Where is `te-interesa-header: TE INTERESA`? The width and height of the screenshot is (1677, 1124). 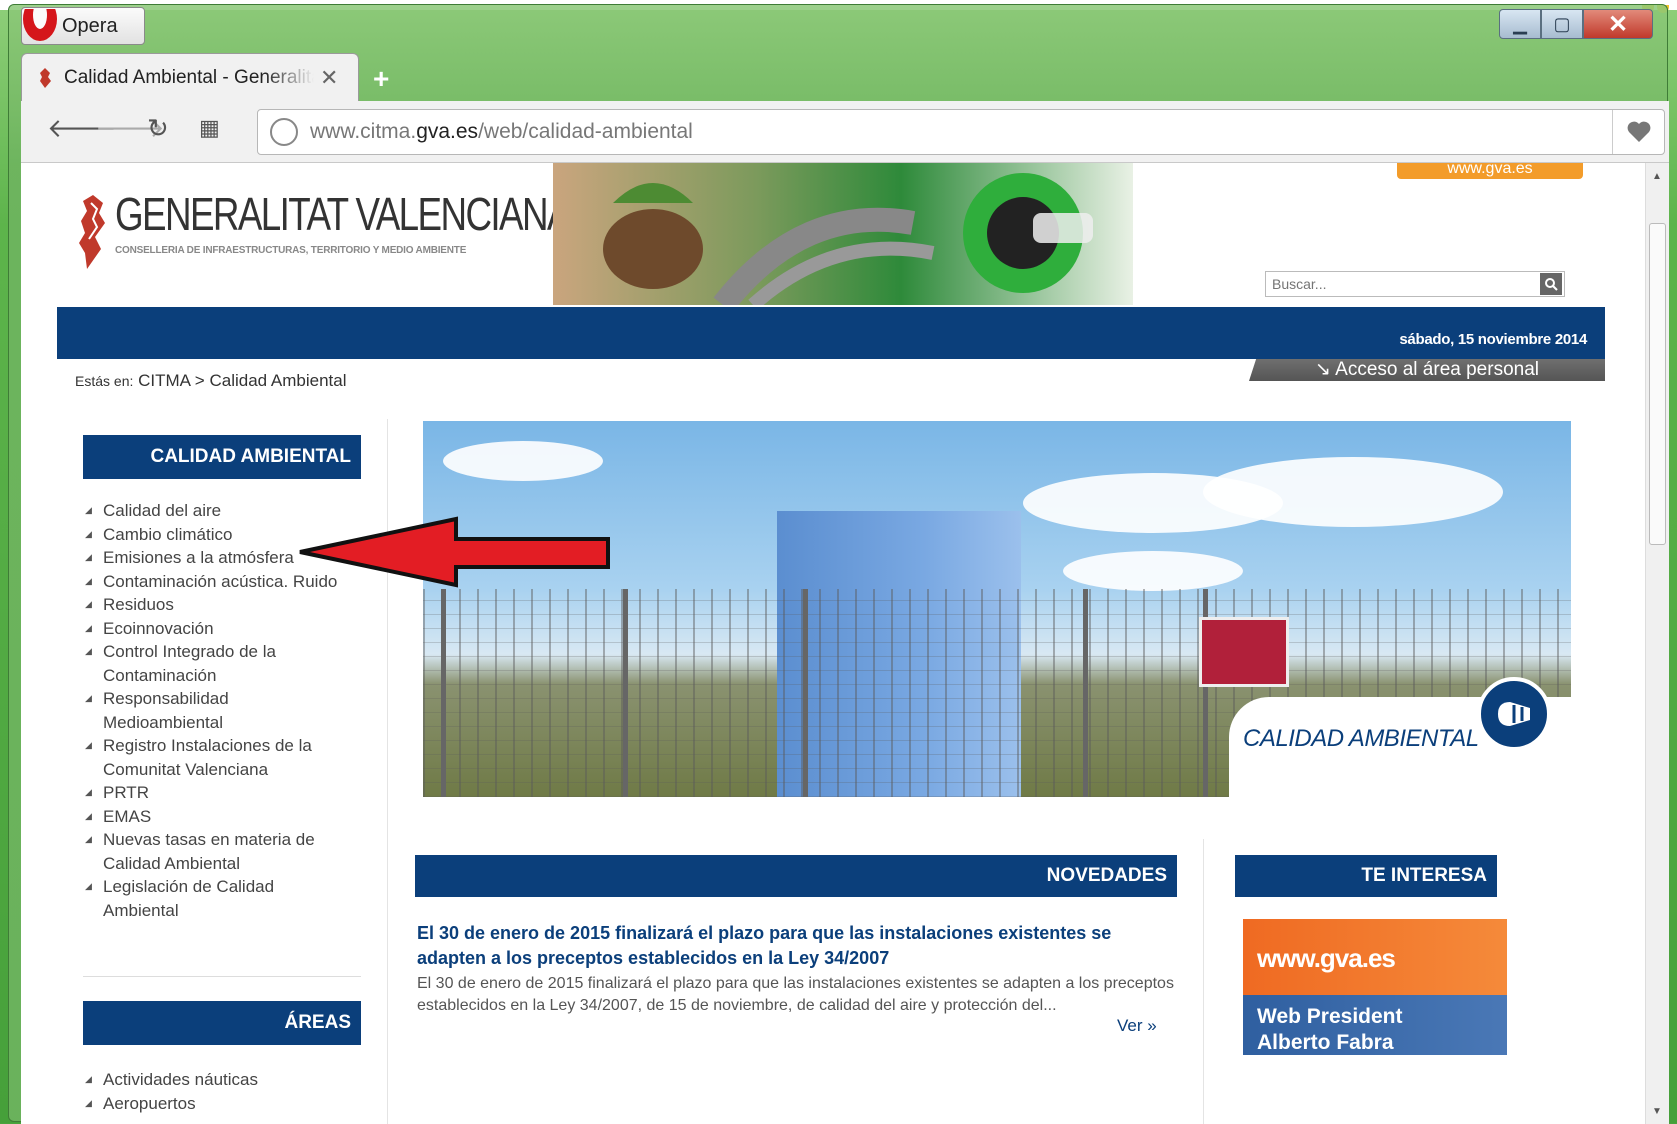 te-interesa-header: TE INTERESA is located at coordinates (1366, 876).